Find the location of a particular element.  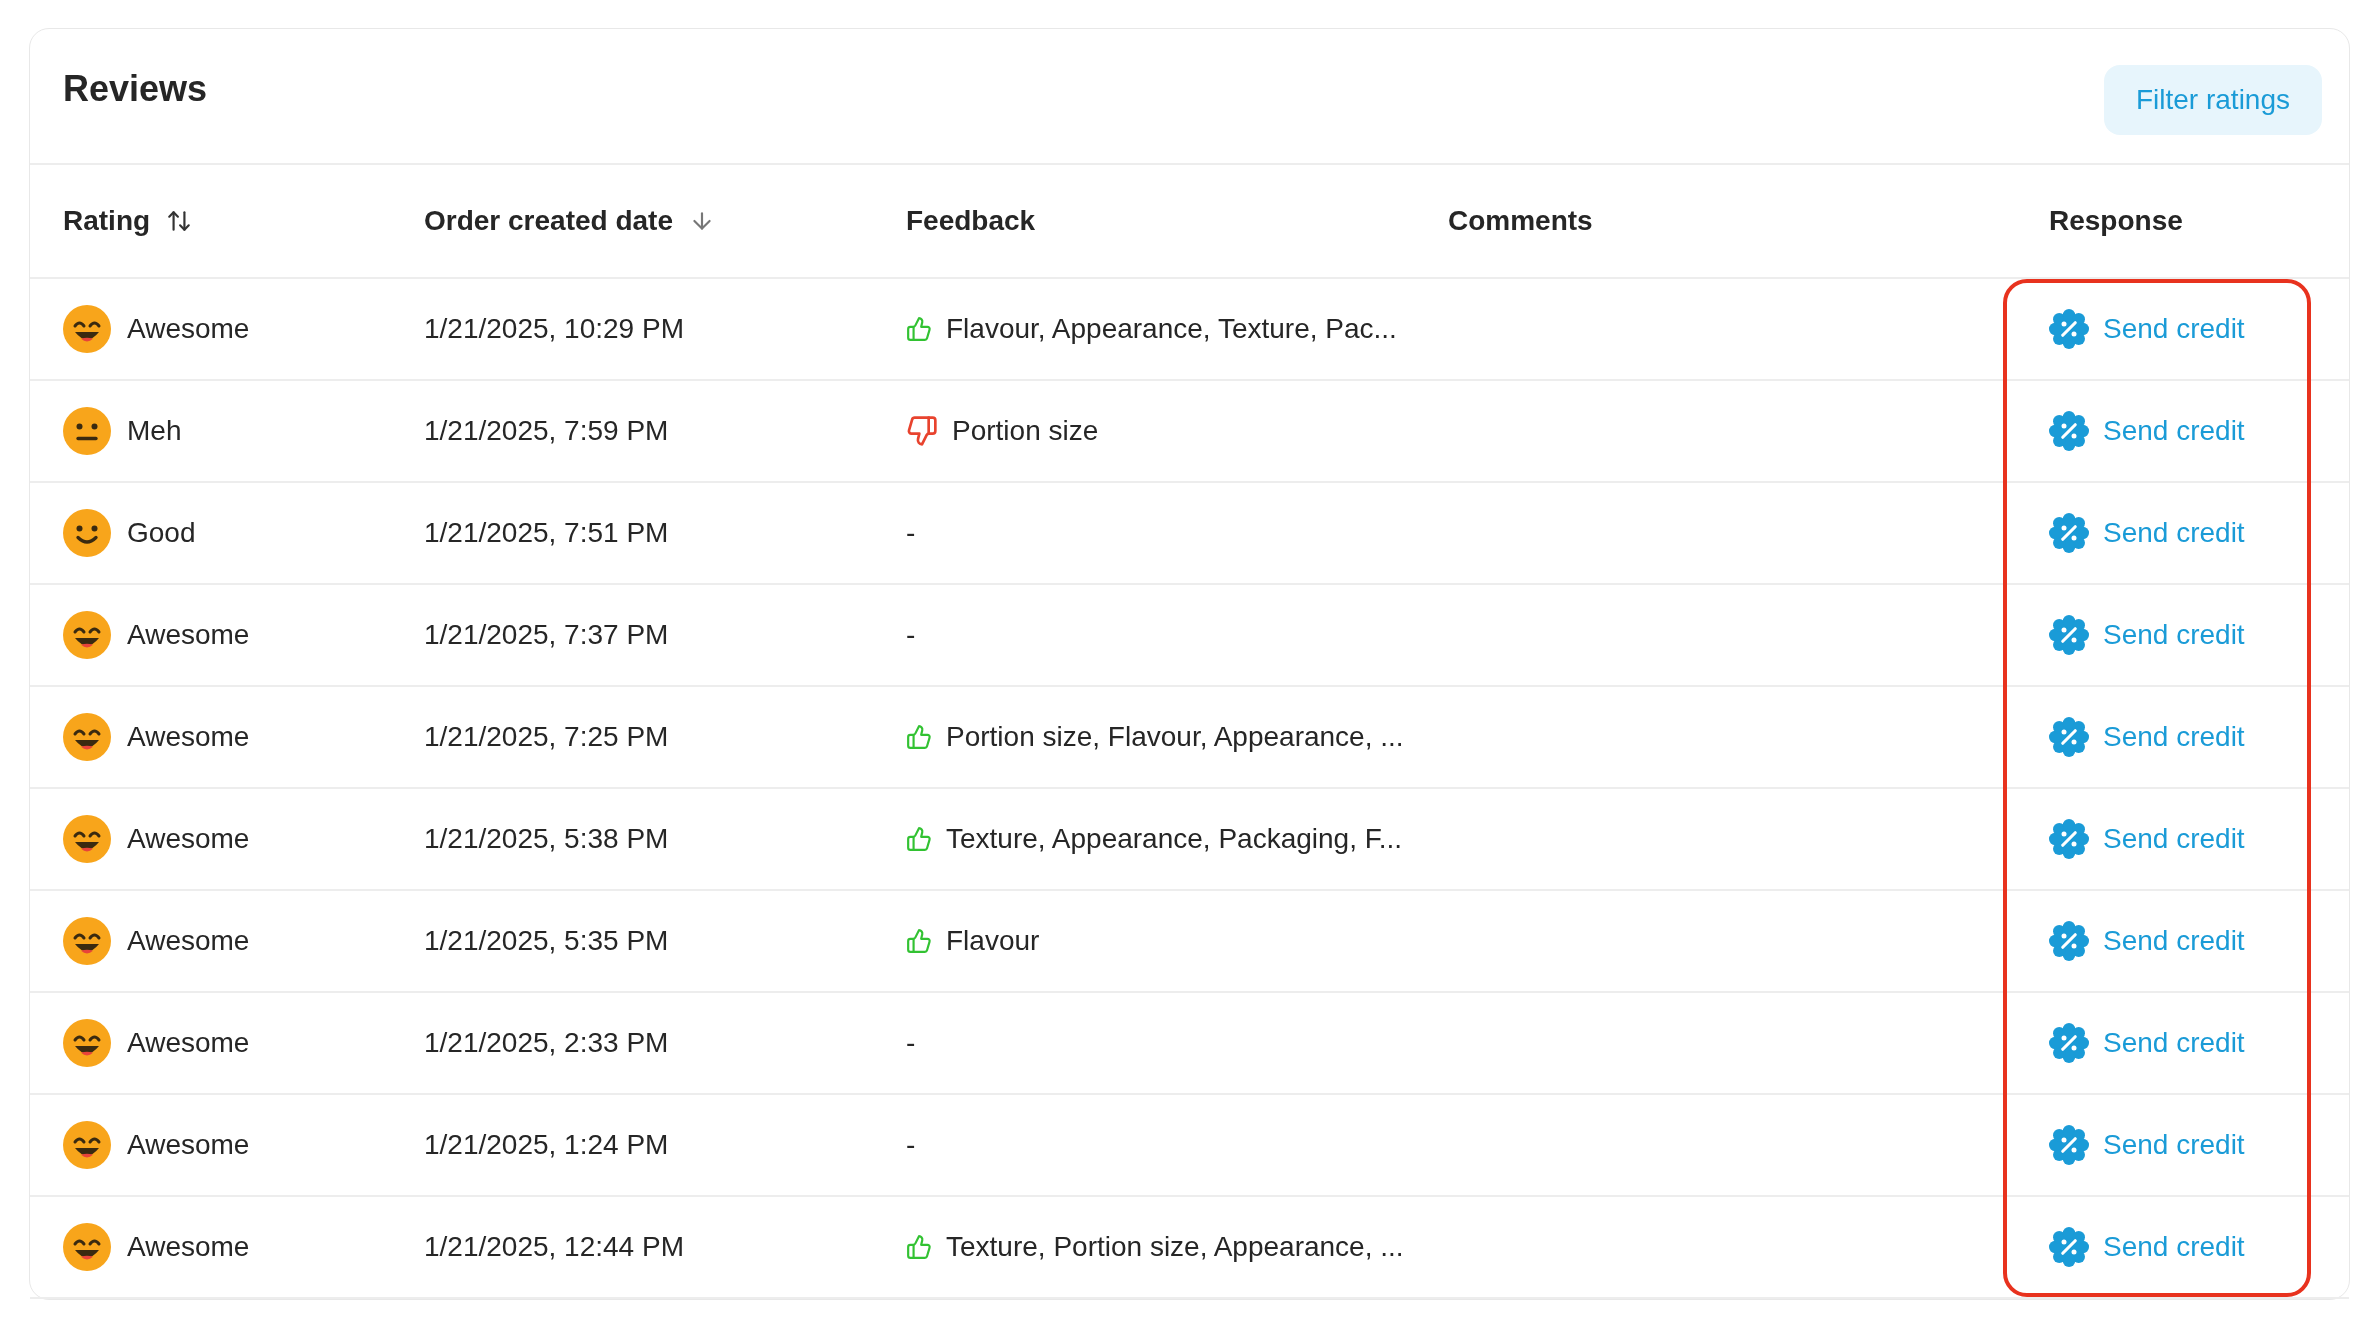

order-date: 1/21/2025, 2:33 PM is located at coordinates (547, 1043).